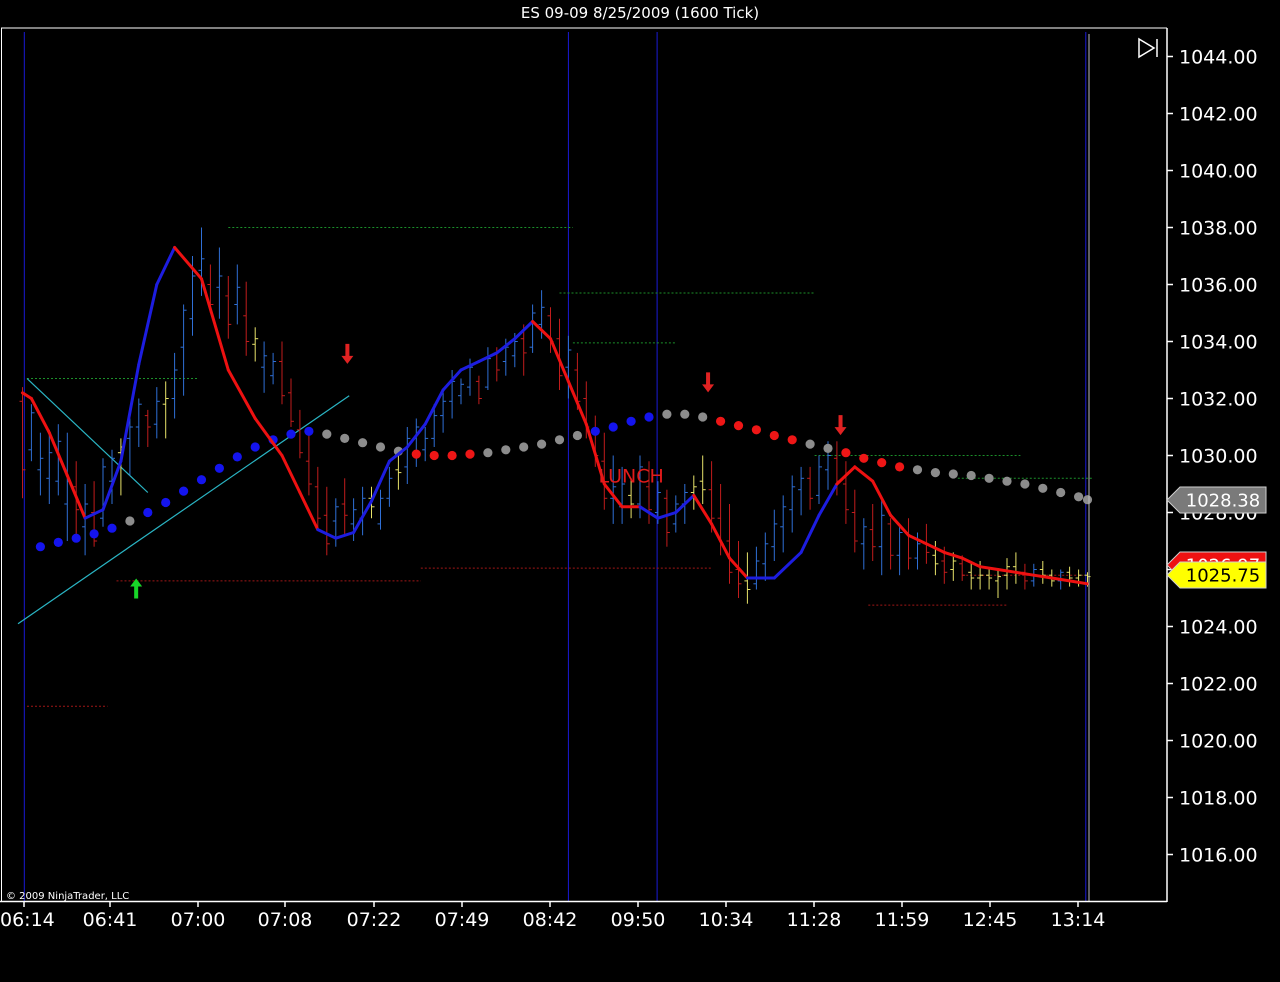  I want to click on time-tick-label: 07:00, so click(198, 920).